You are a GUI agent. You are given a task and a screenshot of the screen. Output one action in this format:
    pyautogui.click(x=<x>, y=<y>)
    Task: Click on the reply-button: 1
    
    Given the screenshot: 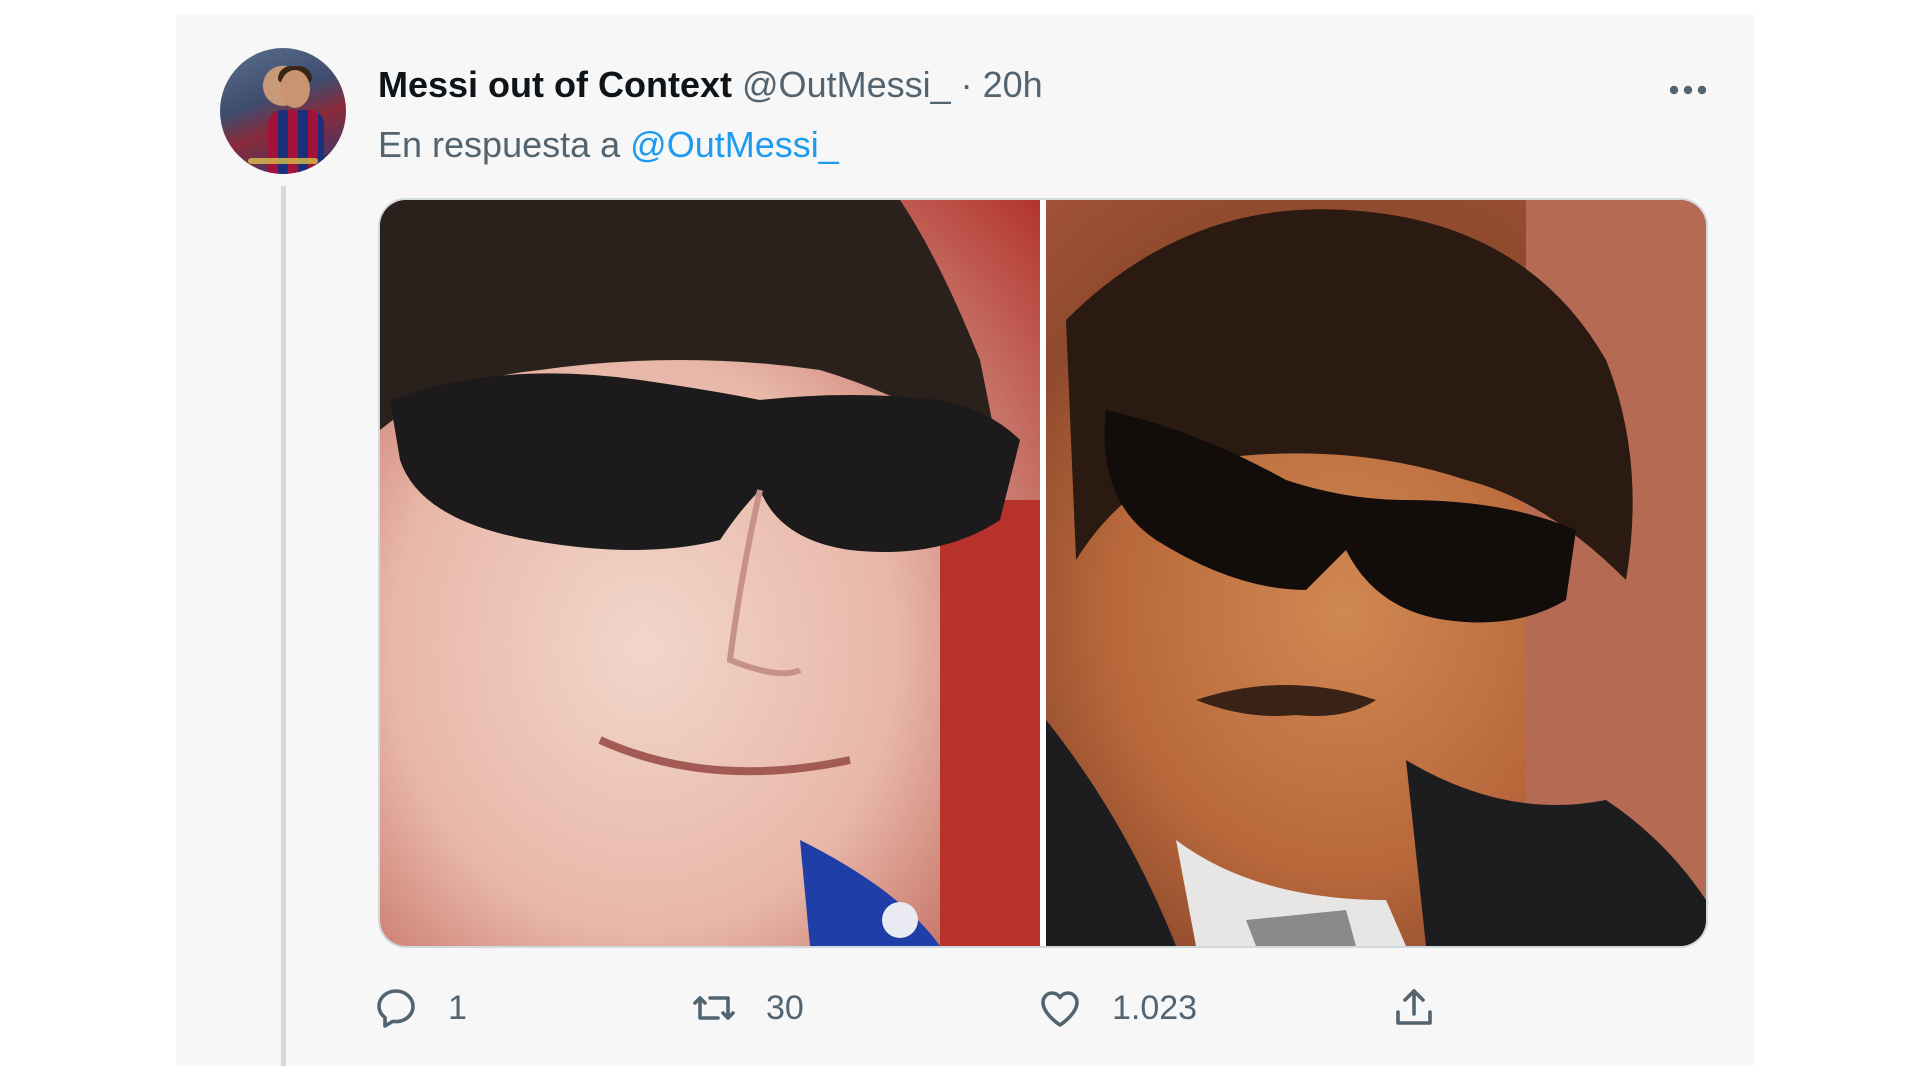 What is the action you would take?
    pyautogui.click(x=419, y=1008)
    